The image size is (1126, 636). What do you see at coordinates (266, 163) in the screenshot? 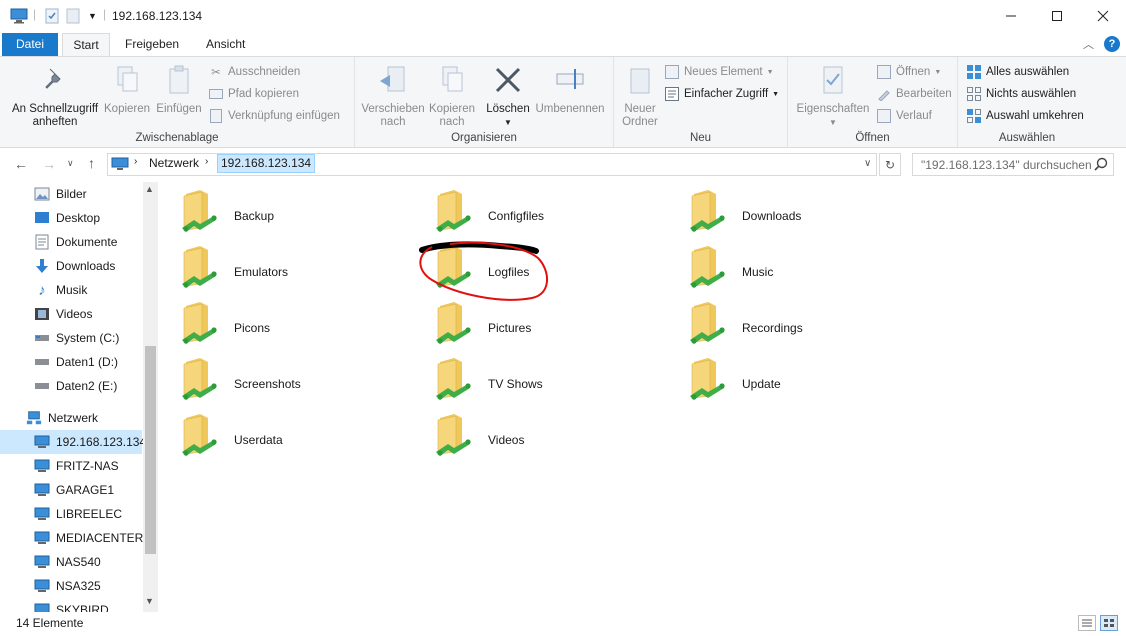
I see `breadcrumb-current: 192.168.123.134` at bounding box center [266, 163].